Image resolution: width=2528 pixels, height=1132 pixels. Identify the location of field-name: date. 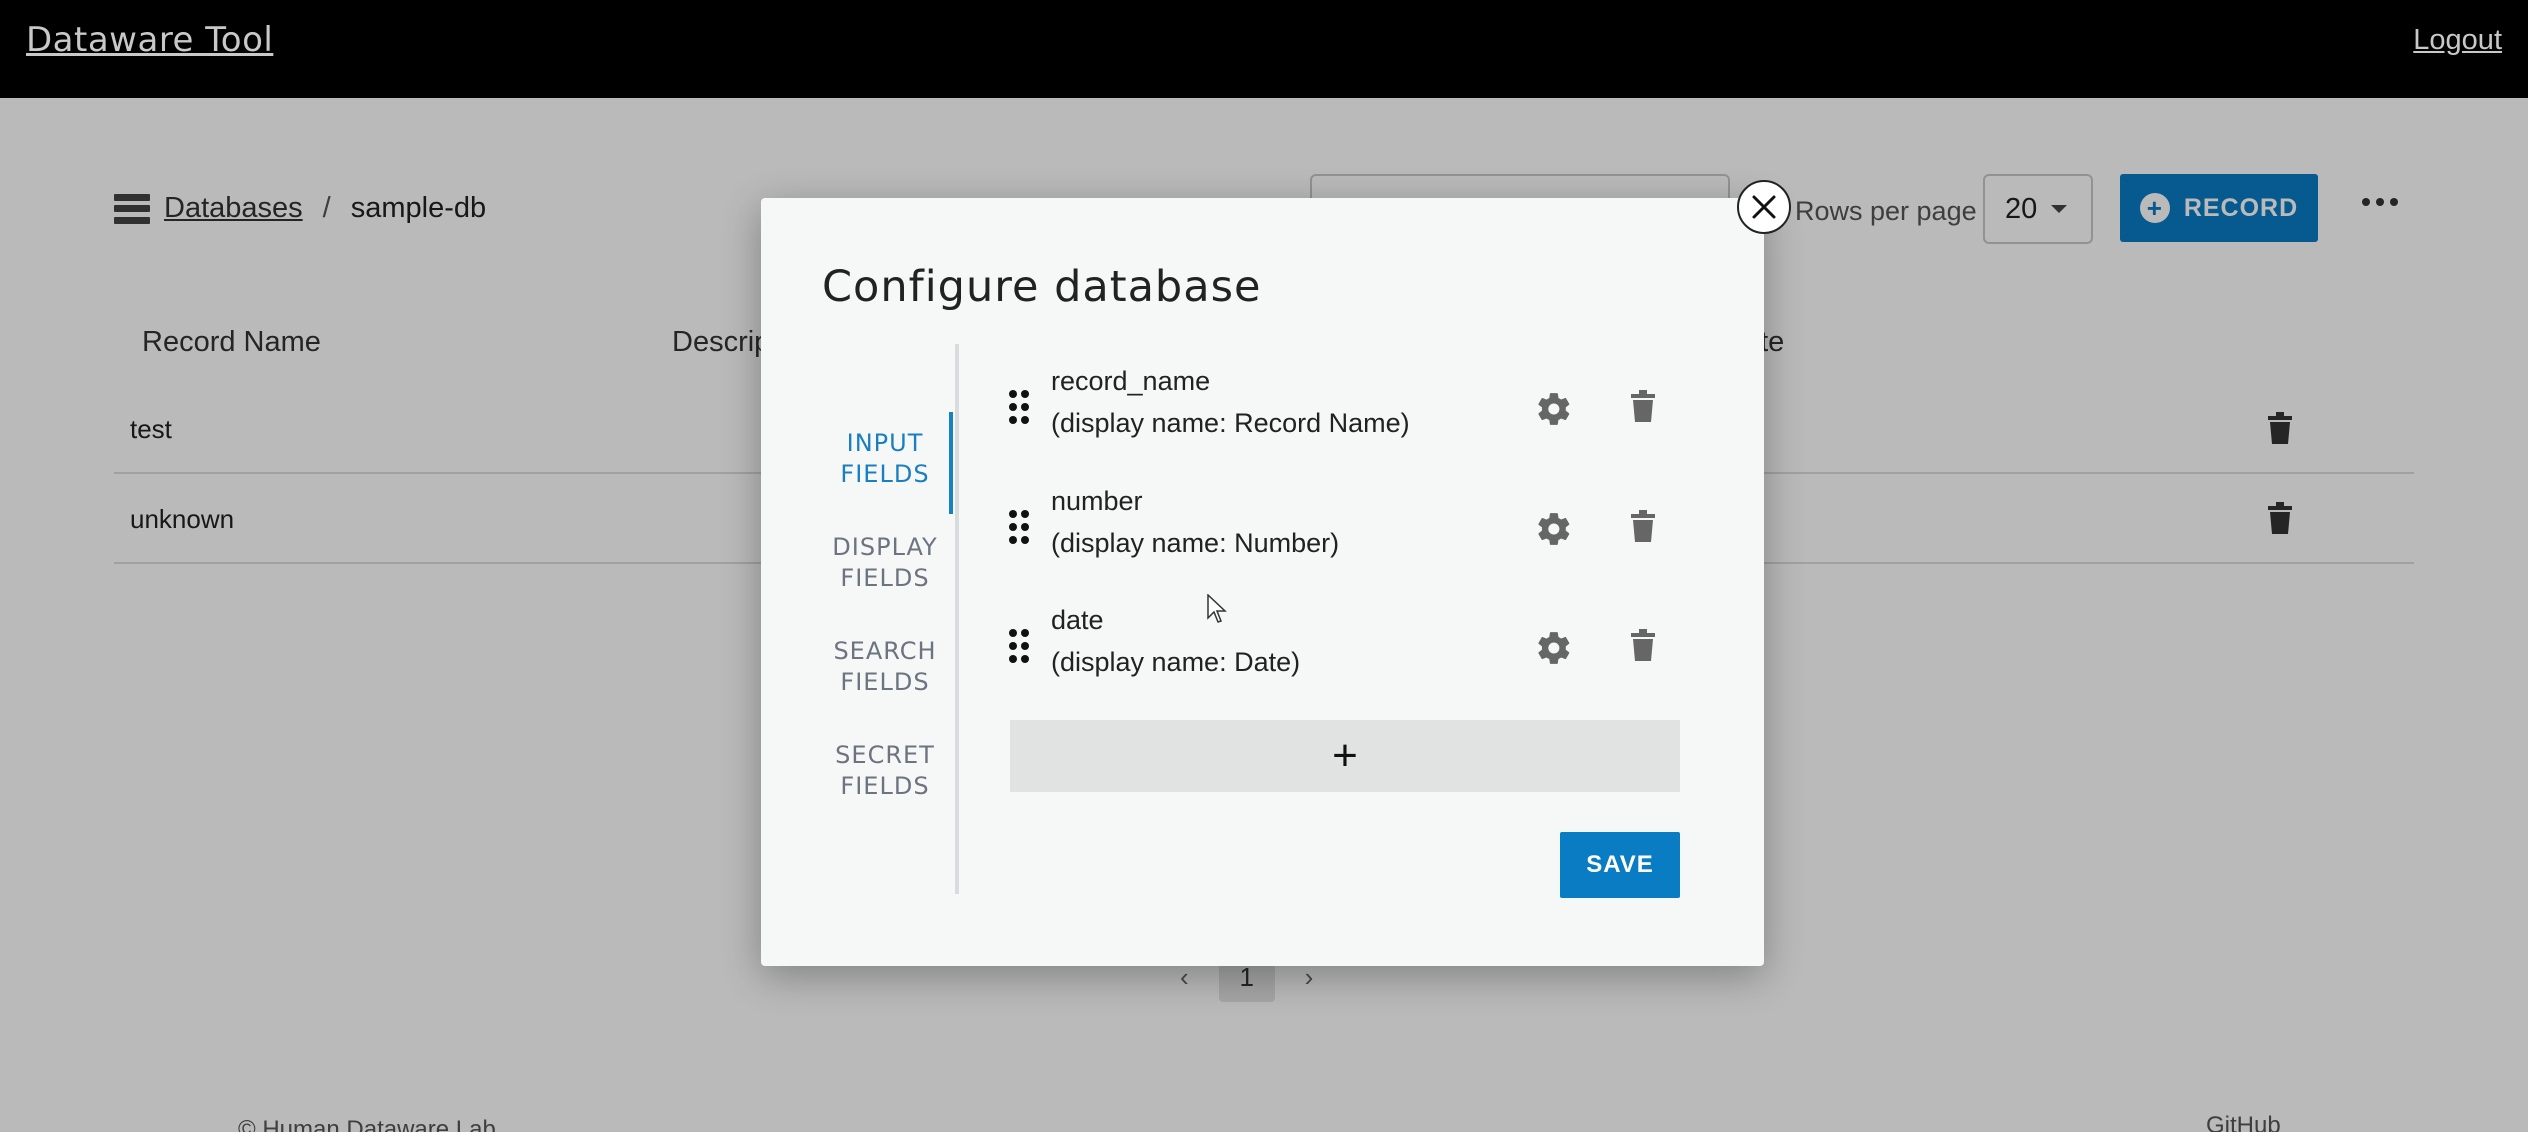
(1077, 620).